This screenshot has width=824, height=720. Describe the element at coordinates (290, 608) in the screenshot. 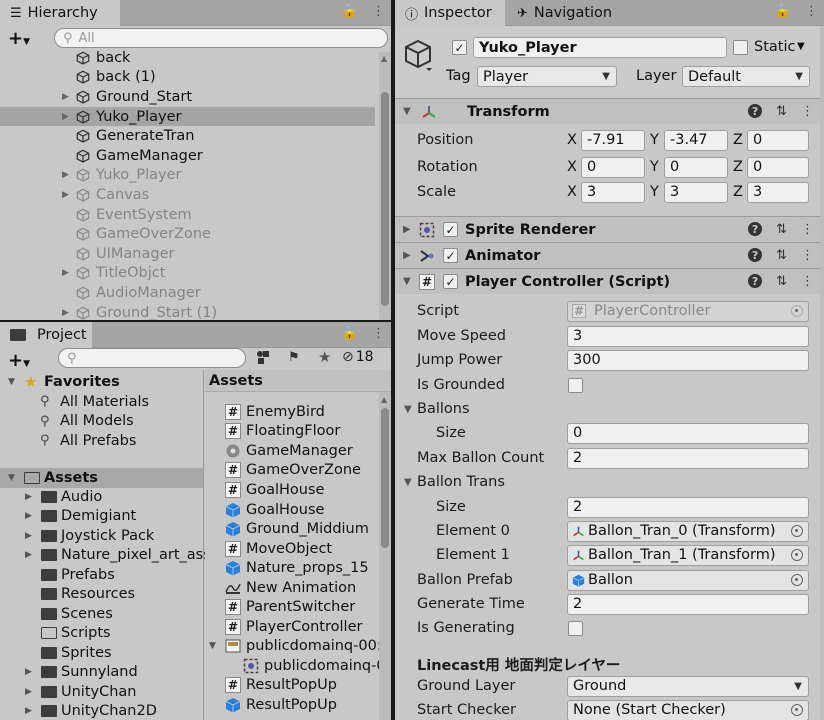

I see `asset-item: # ParentSwitcher` at that location.